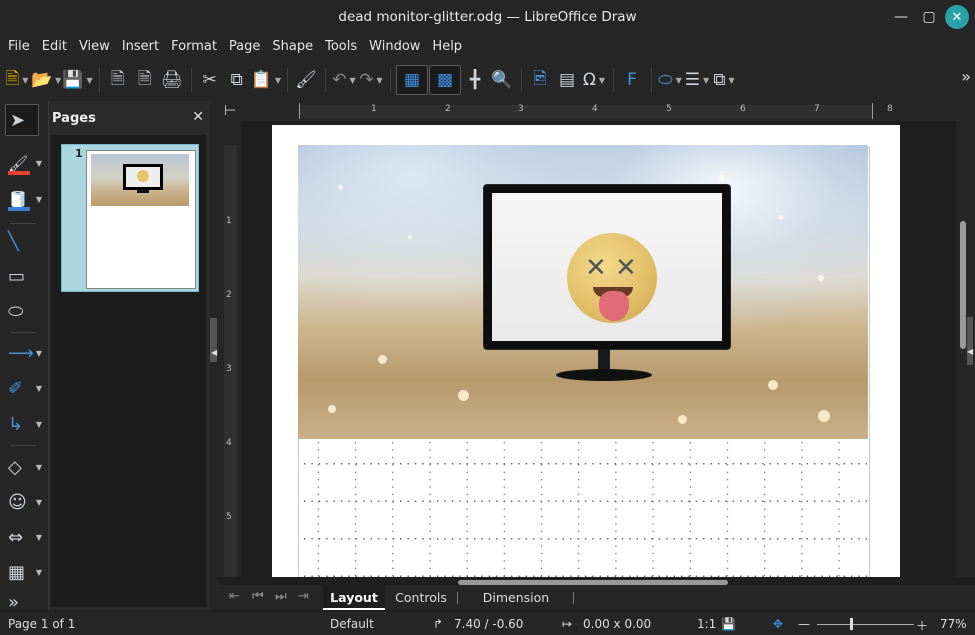 The width and height of the screenshot is (975, 635). What do you see at coordinates (447, 46) in the screenshot?
I see `menu-help: Help` at bounding box center [447, 46].